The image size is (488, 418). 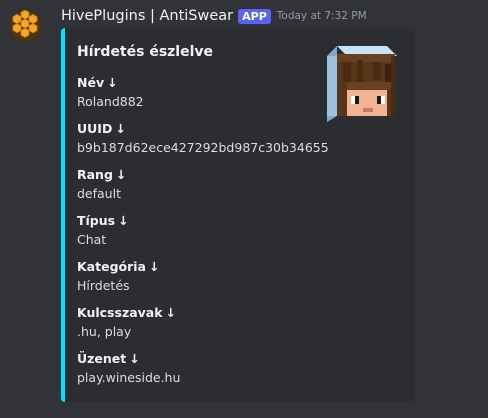 I want to click on field-value-uzenet: play.wineside.hu, so click(x=129, y=377).